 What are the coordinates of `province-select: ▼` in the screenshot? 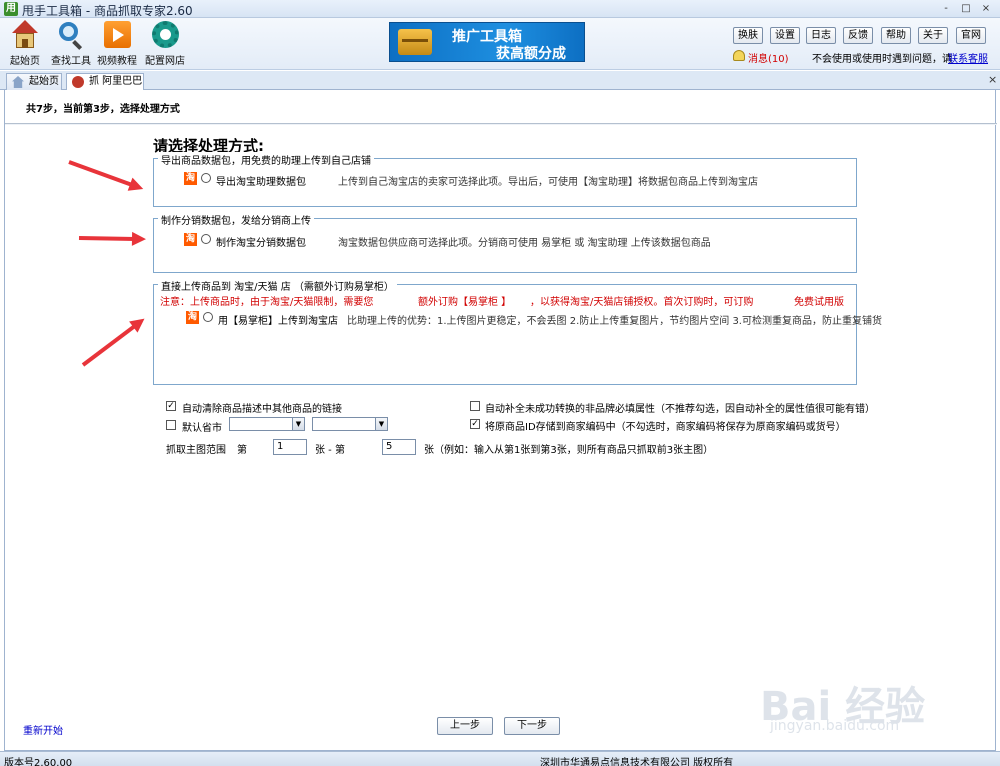 It's located at (267, 424).